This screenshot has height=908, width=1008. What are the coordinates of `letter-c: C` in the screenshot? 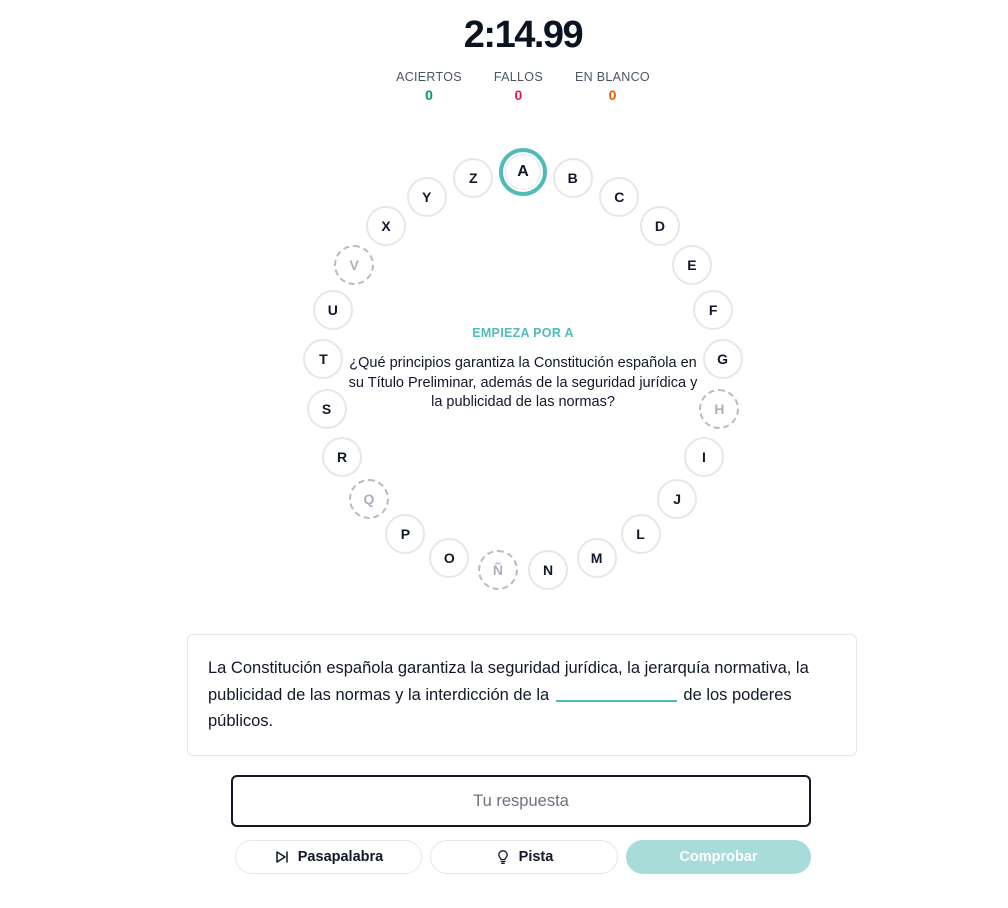 It's located at (619, 196).